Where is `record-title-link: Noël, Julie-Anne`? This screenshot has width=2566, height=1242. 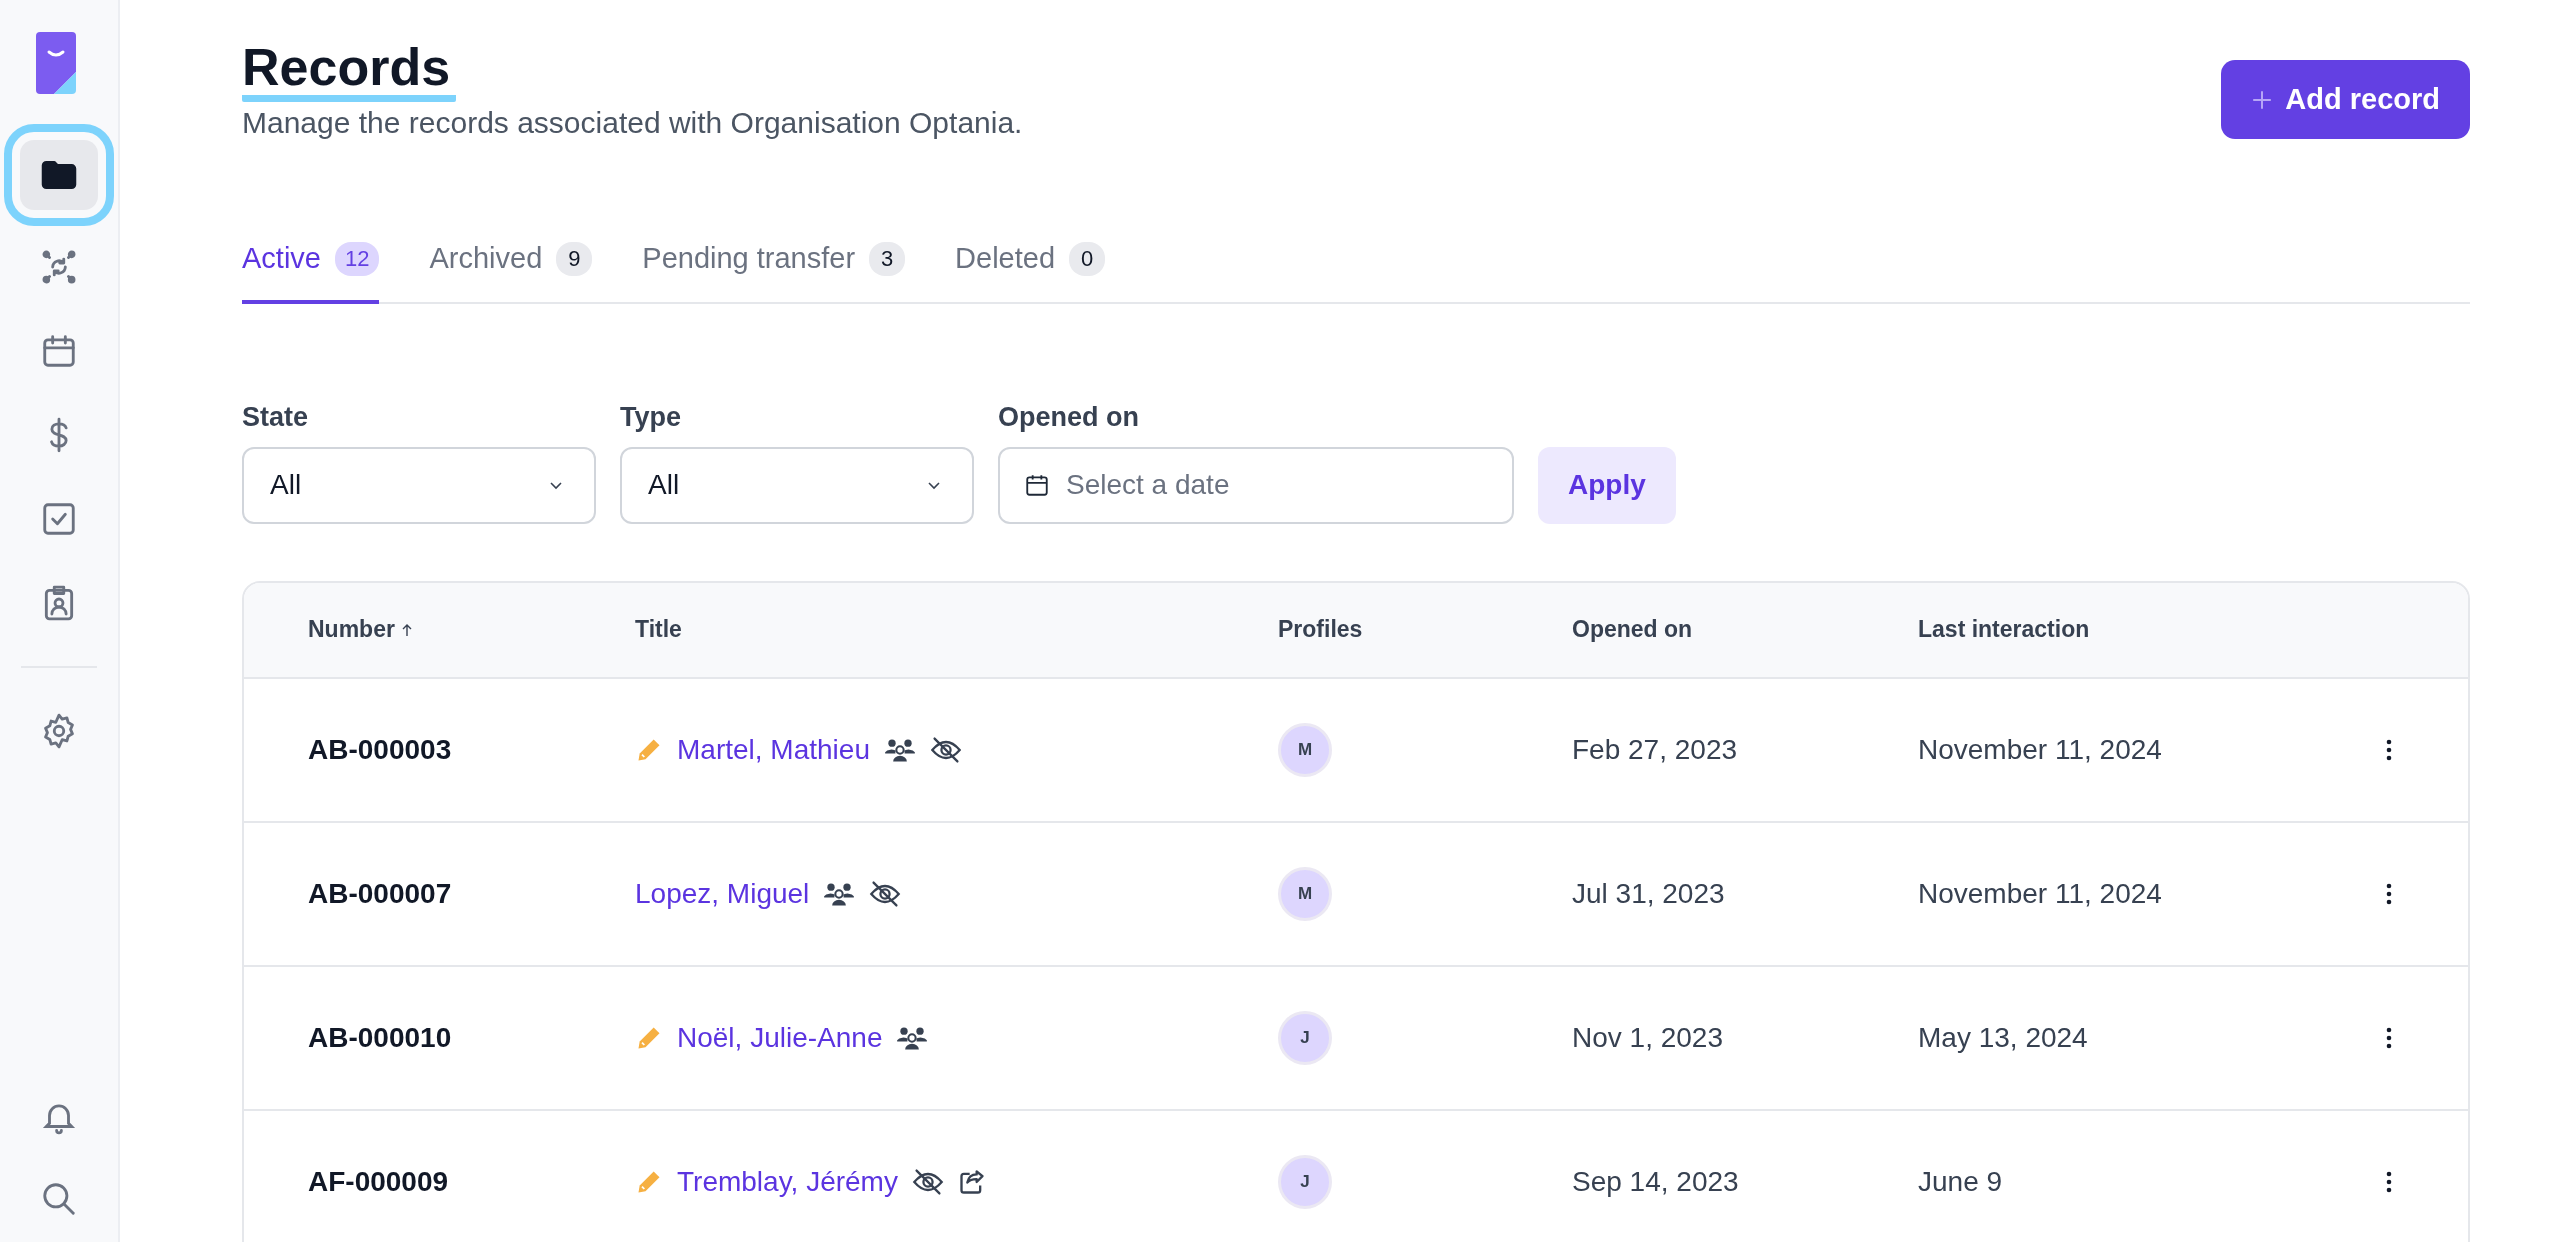 record-title-link: Noël, Julie-Anne is located at coordinates (780, 1037).